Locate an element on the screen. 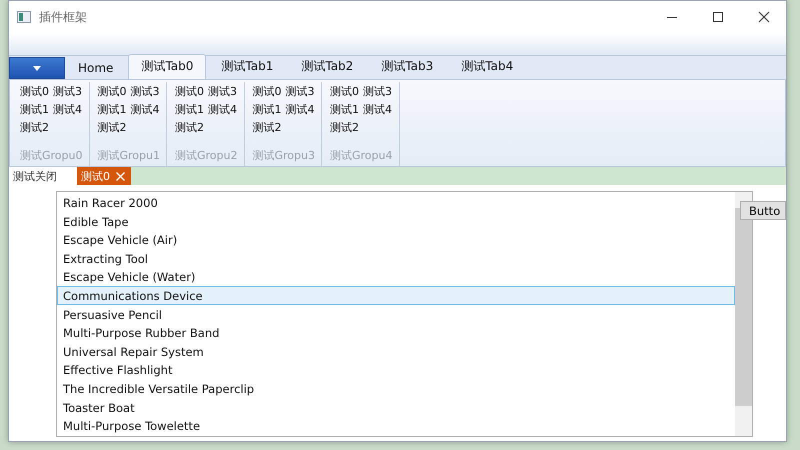 The width and height of the screenshot is (800, 450). list-item: The Incredible Versatile Paperclip is located at coordinates (396, 388).